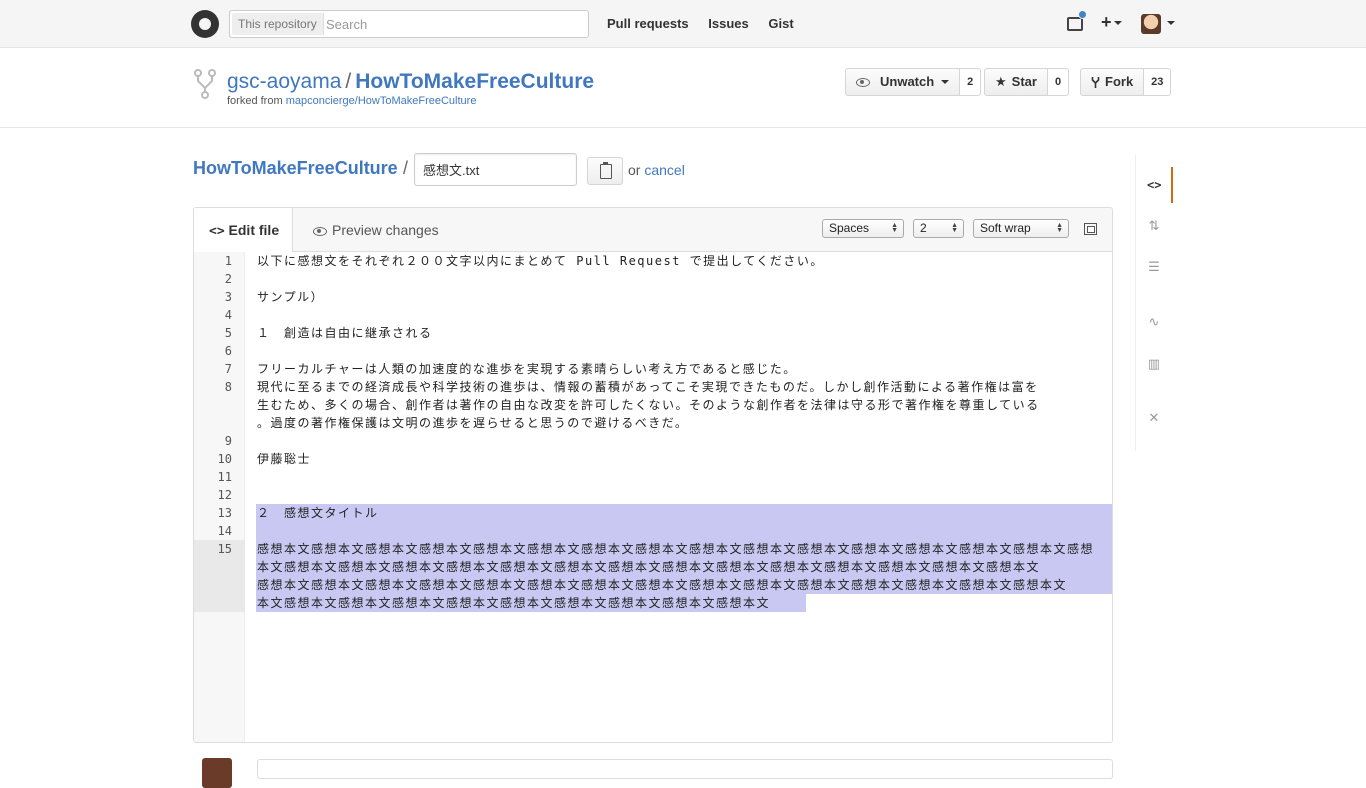 This screenshot has height=788, width=1366. Describe the element at coordinates (318, 513) in the screenshot. I see `code-line-text: ２ 感想文タイトル` at that location.